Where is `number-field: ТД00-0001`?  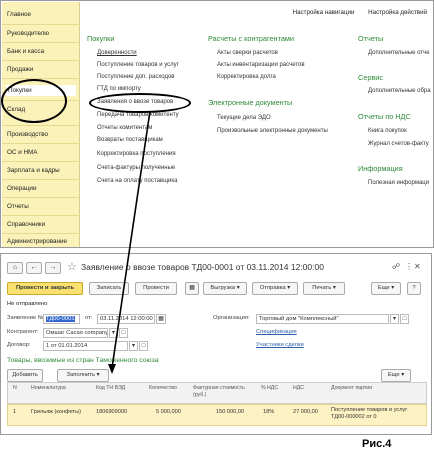
number-field: ТД00-0001 is located at coordinates (61, 319).